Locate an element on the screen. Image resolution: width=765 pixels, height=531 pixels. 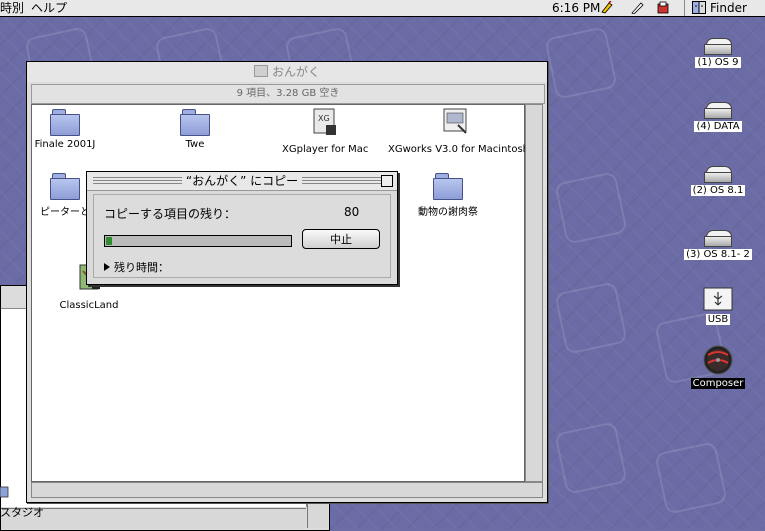
finder-item-xgplayer: XG XGplayer for Mac is located at coordinates (325, 131).